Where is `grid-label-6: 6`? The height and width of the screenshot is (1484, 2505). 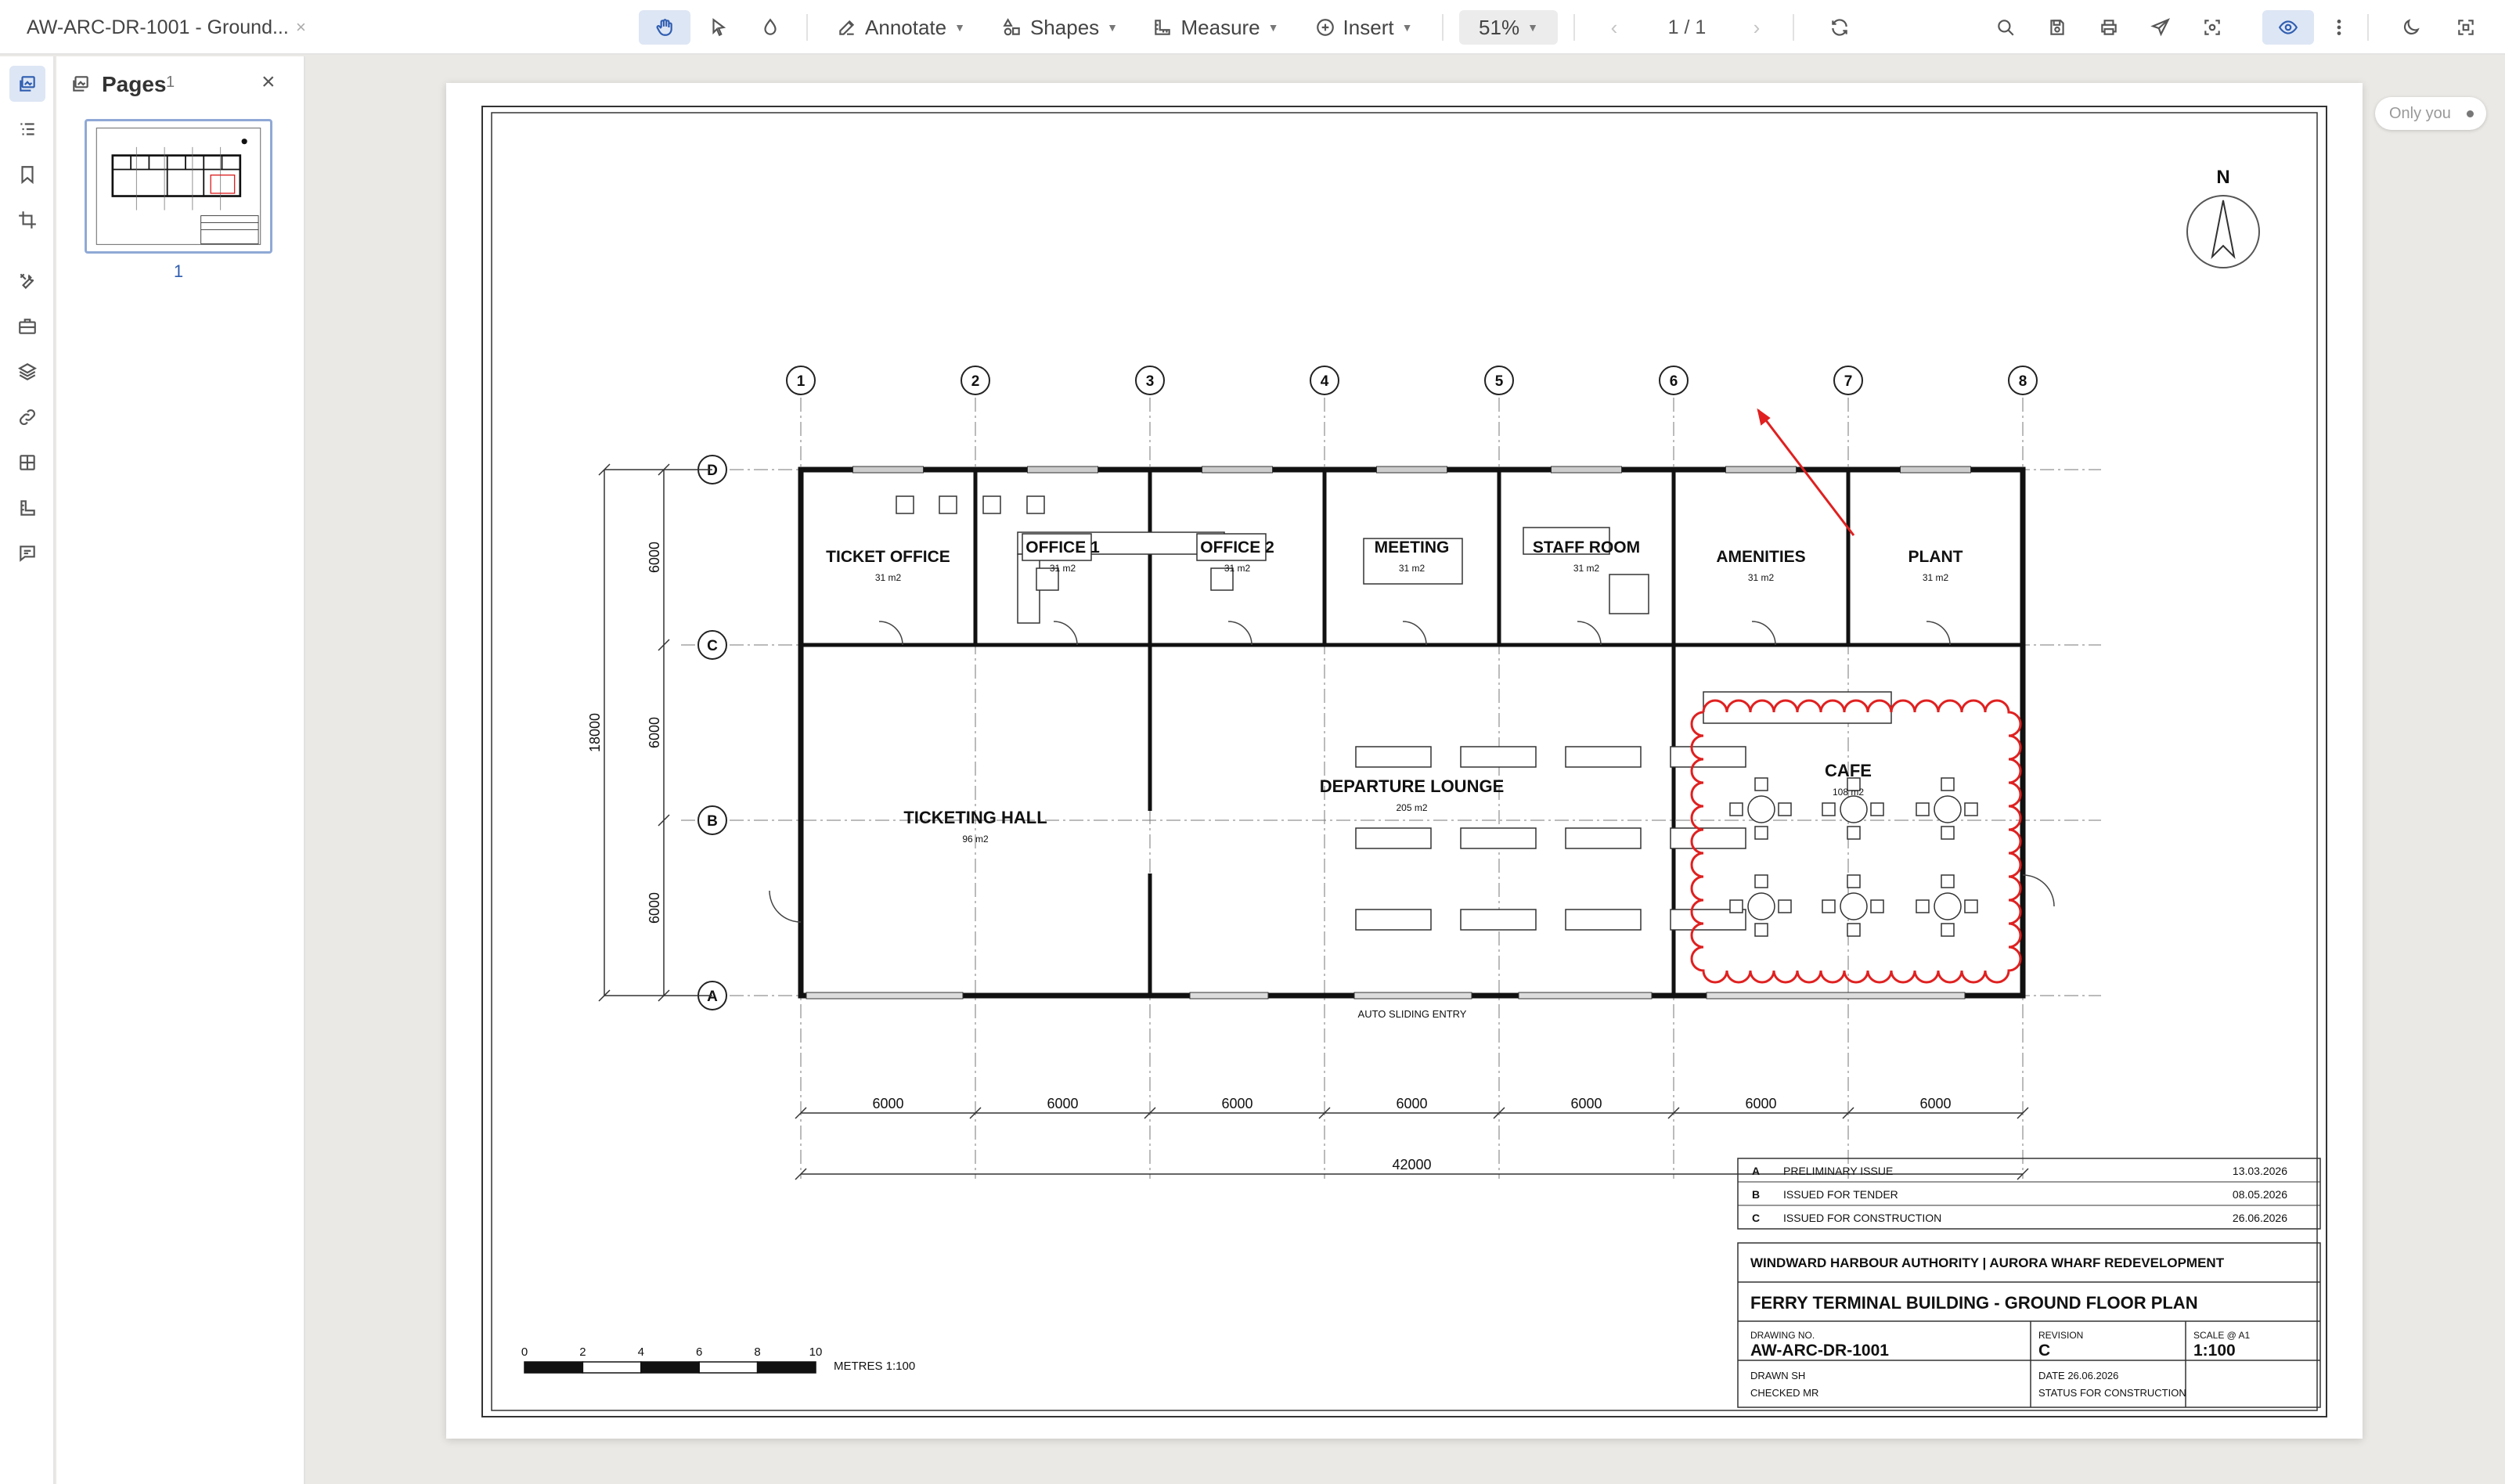 grid-label-6: 6 is located at coordinates (1674, 381).